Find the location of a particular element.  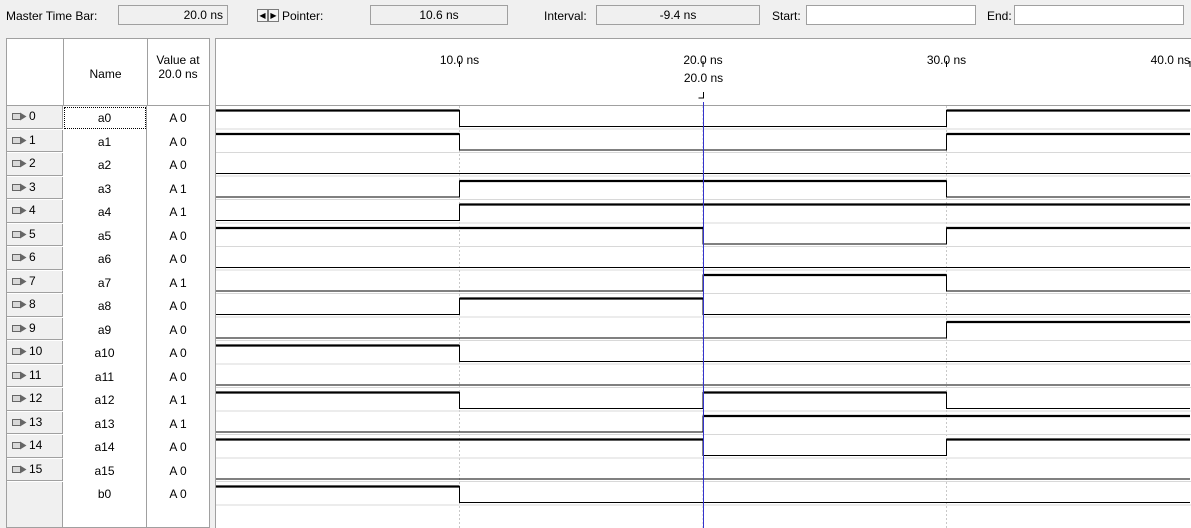

signal-name: a1 is located at coordinates (105, 141).